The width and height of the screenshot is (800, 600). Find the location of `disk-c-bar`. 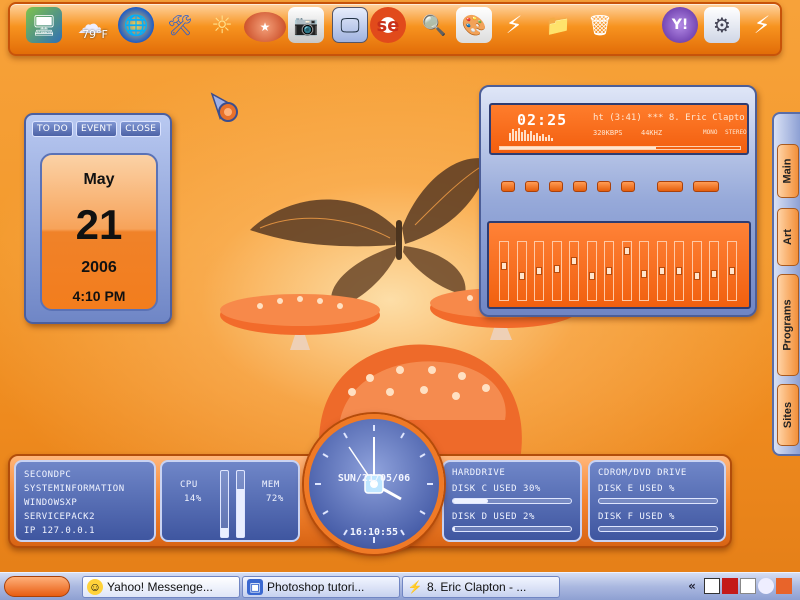

disk-c-bar is located at coordinates (512, 501).